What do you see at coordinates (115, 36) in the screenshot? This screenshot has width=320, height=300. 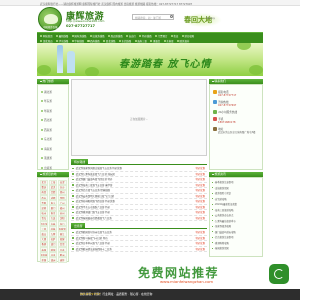 I see `nav-item: 周边游线路` at bounding box center [115, 36].